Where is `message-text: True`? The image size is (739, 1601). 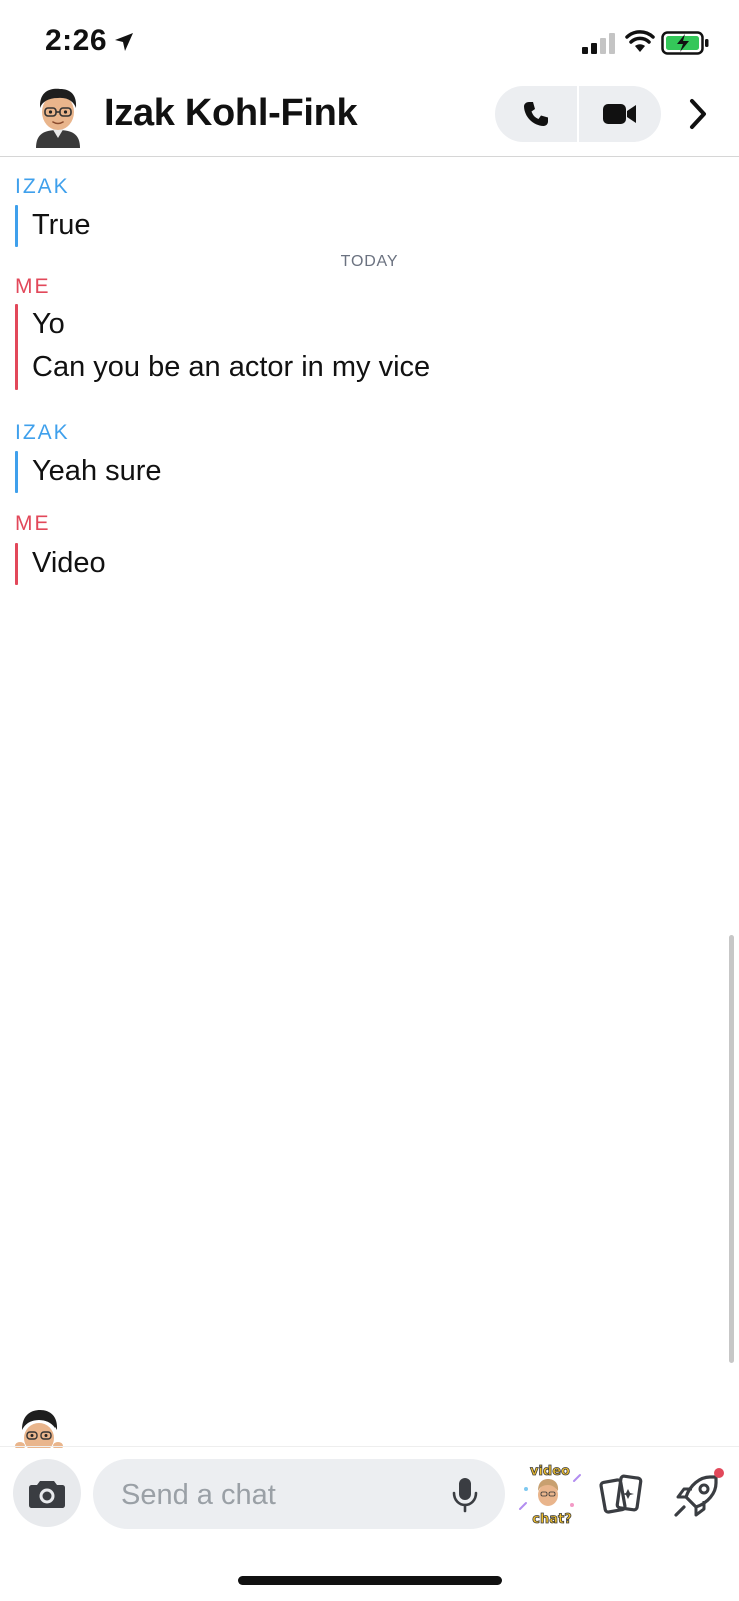 message-text: True is located at coordinates (61, 225).